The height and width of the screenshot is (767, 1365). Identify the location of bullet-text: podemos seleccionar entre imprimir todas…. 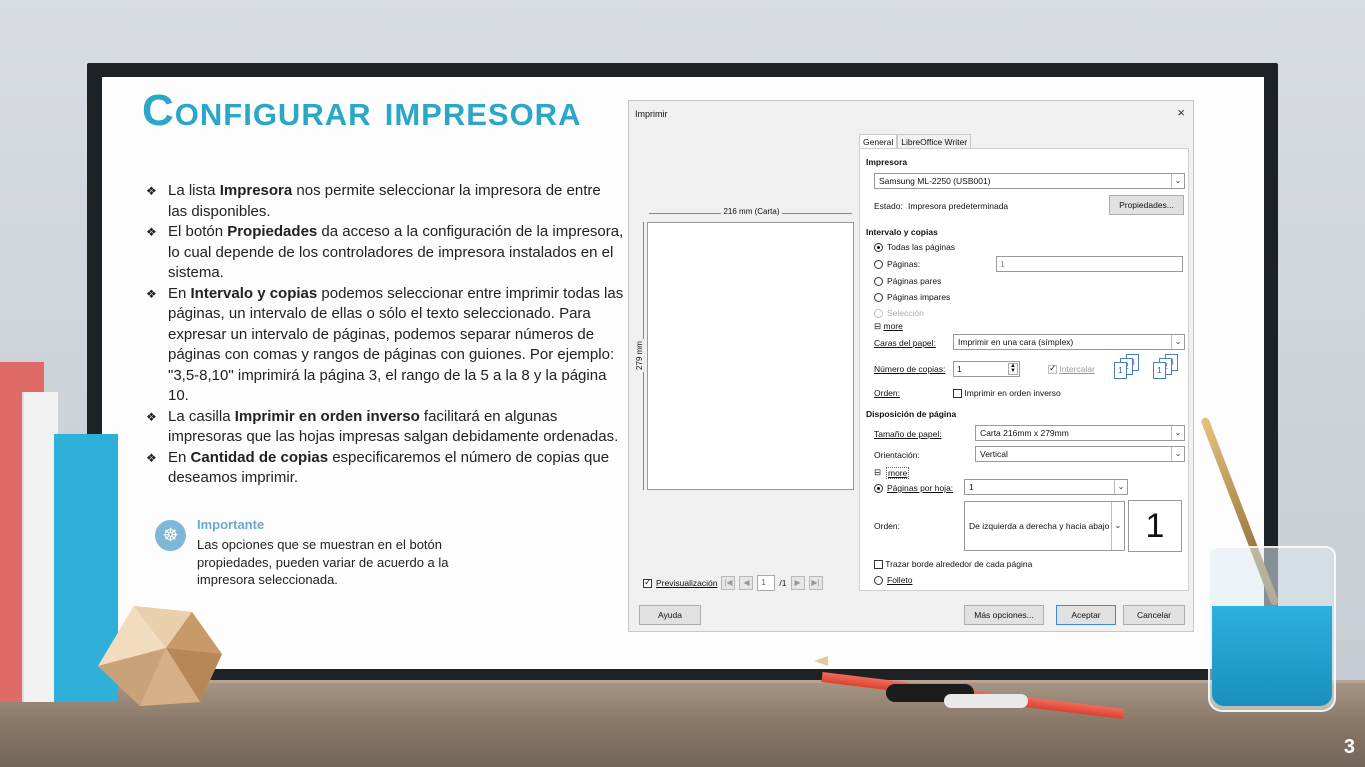
(396, 344).